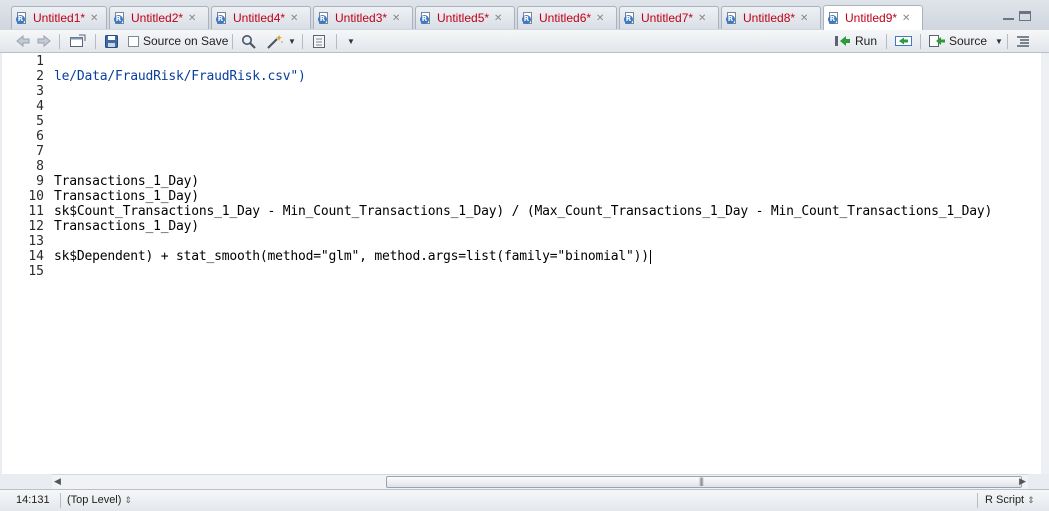 Image resolution: width=1049 pixels, height=511 pixels. Describe the element at coordinates (40, 106) in the screenshot. I see `line-number: 4` at that location.